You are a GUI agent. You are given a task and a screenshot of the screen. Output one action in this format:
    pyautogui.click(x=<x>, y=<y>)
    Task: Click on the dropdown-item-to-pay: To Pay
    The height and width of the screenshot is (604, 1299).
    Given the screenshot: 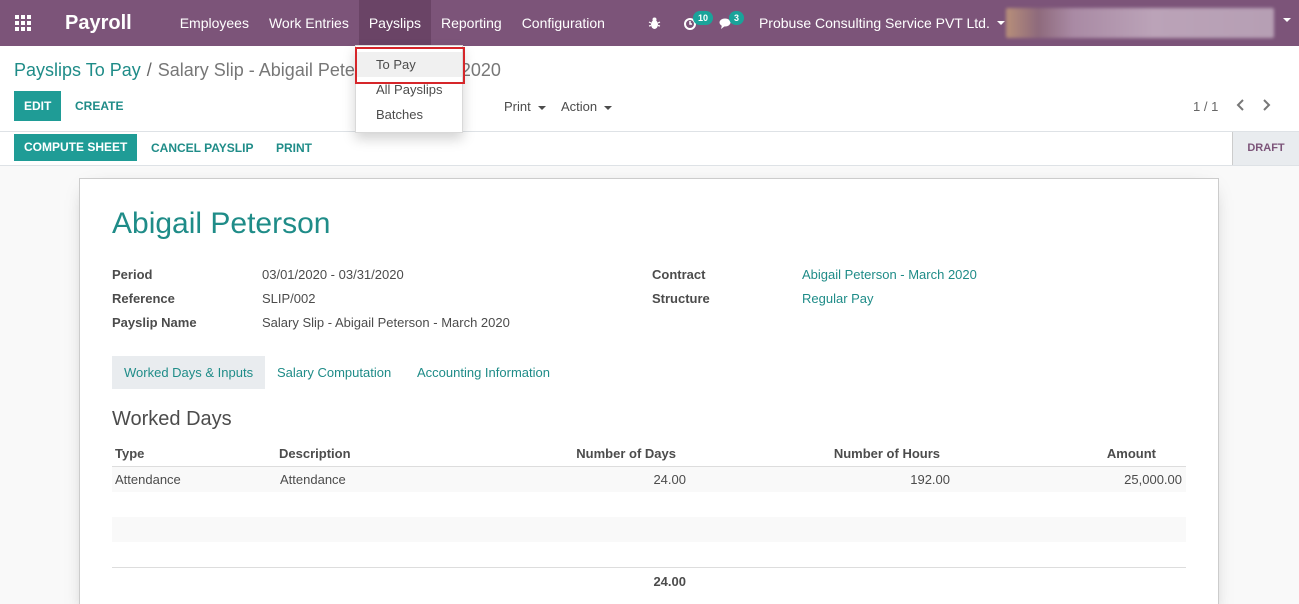 What is the action you would take?
    pyautogui.click(x=410, y=65)
    